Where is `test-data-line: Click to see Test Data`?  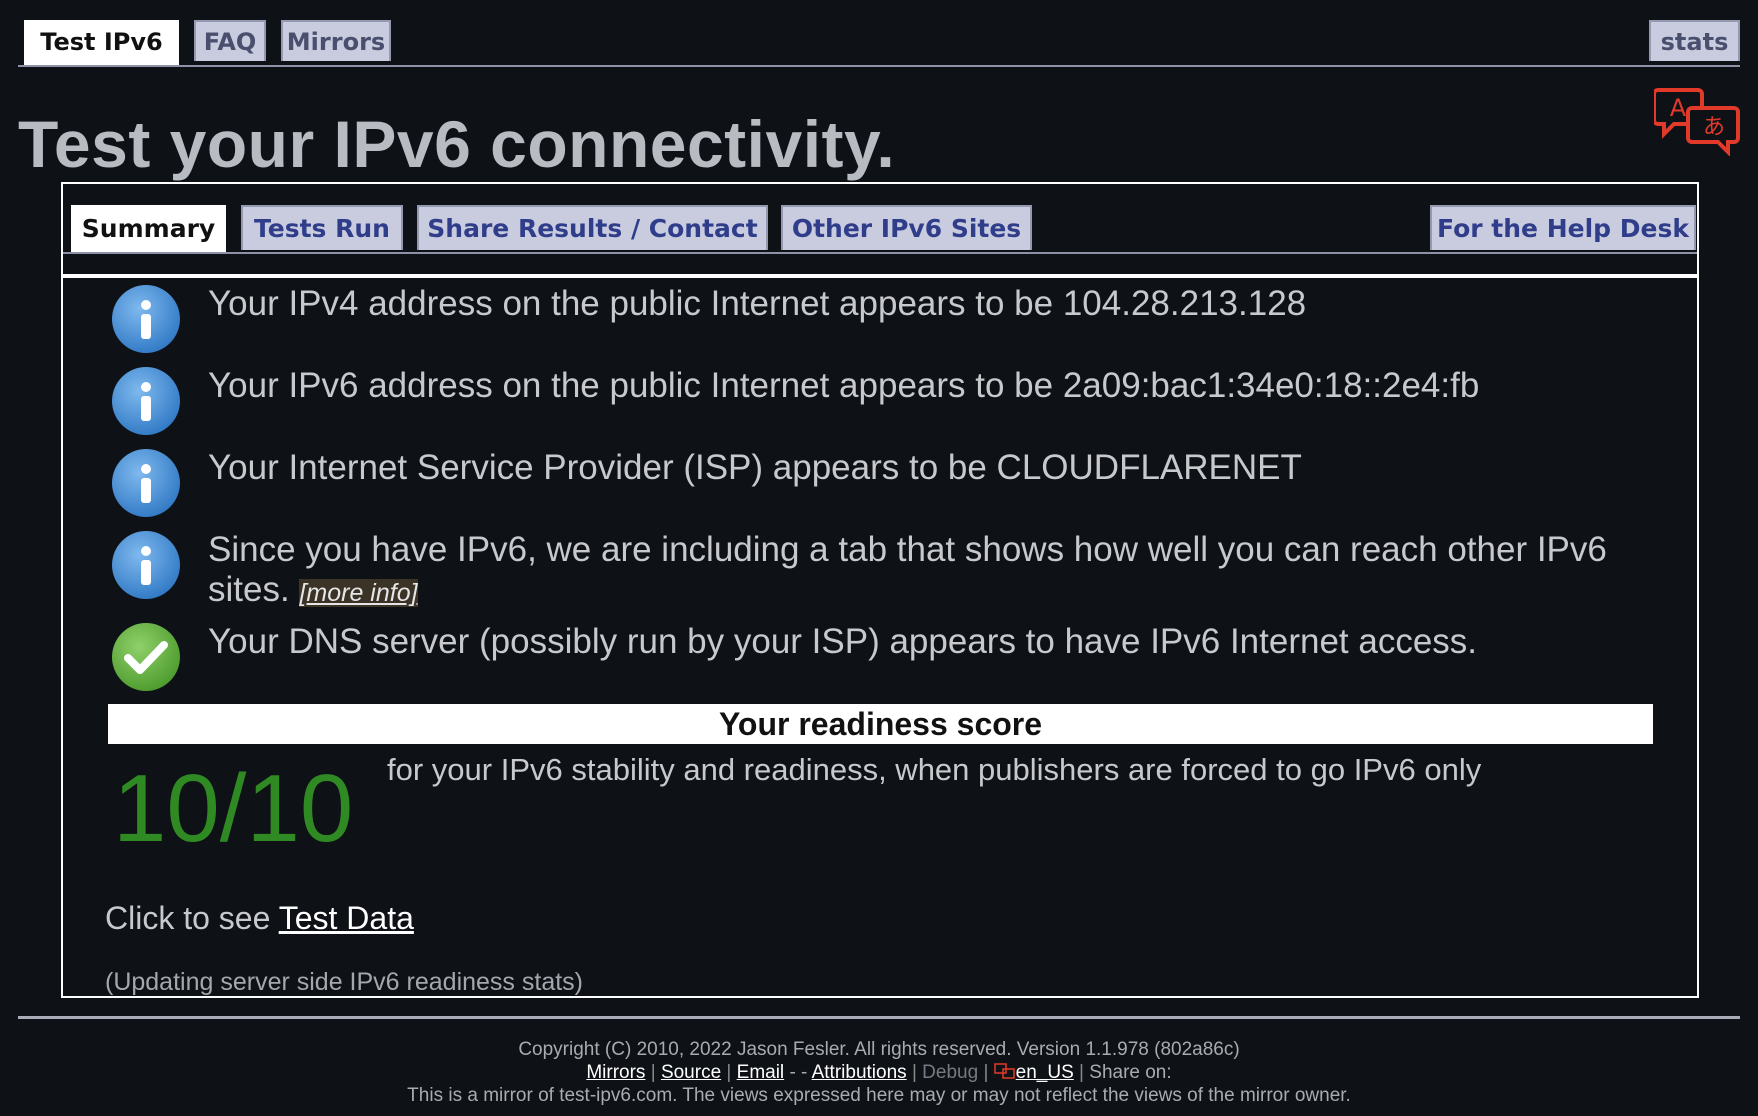 test-data-line: Click to see Test Data is located at coordinates (259, 918).